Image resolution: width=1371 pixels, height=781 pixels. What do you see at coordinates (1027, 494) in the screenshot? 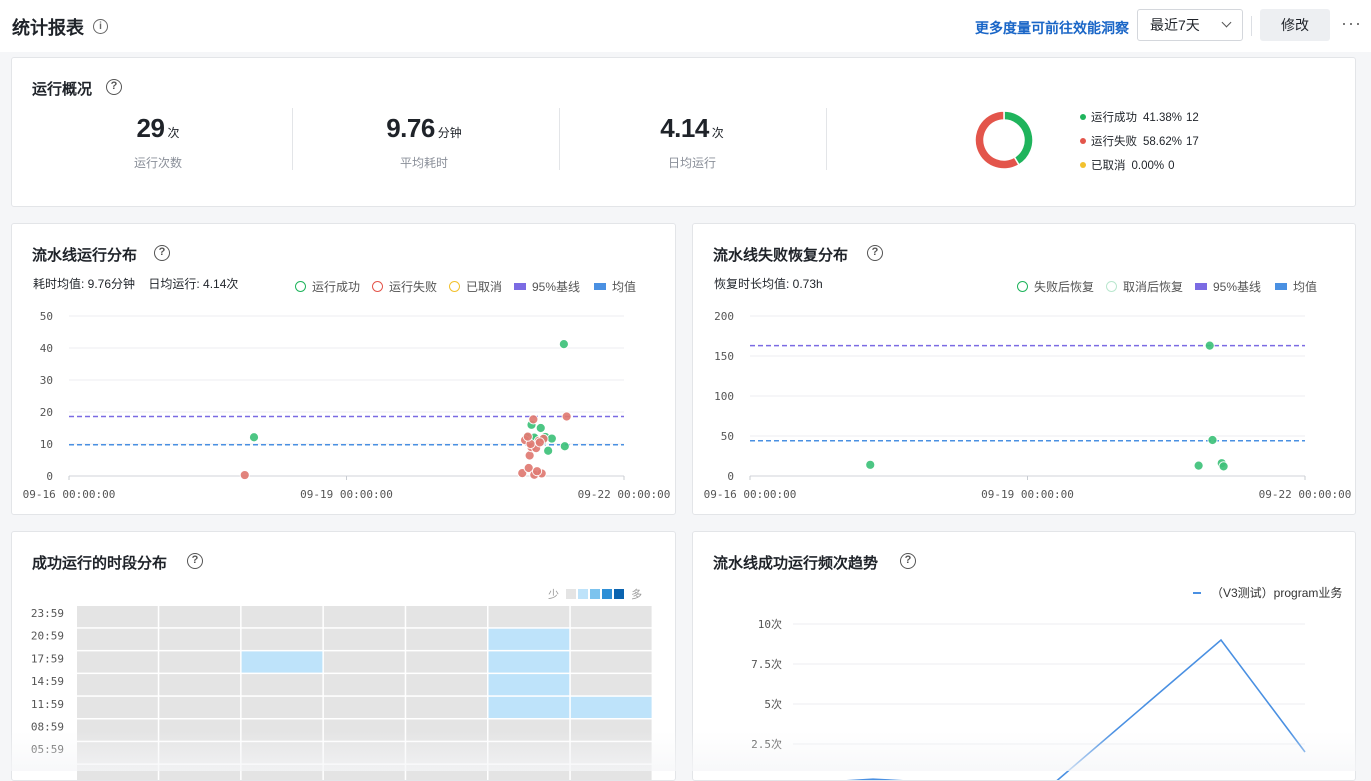
I see `x-tick-label: 09-19 00:00:00` at bounding box center [1027, 494].